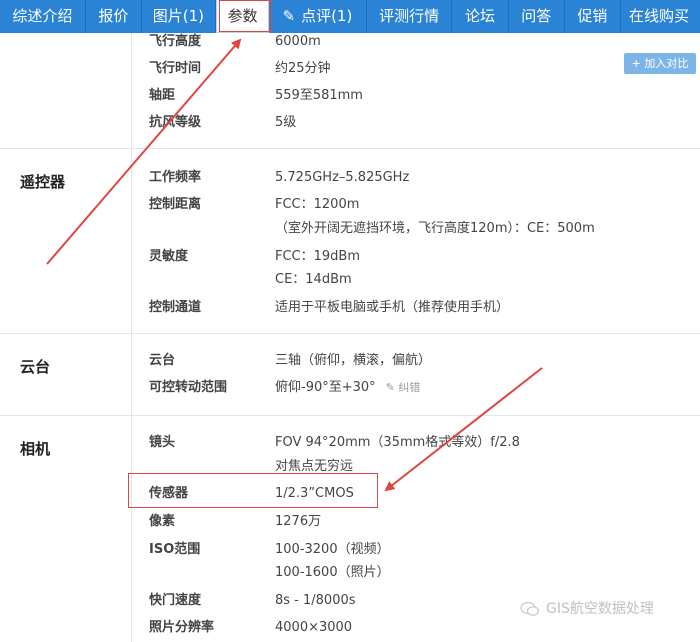  What do you see at coordinates (175, 177) in the screenshot?
I see `spec-key: 工作频率` at bounding box center [175, 177].